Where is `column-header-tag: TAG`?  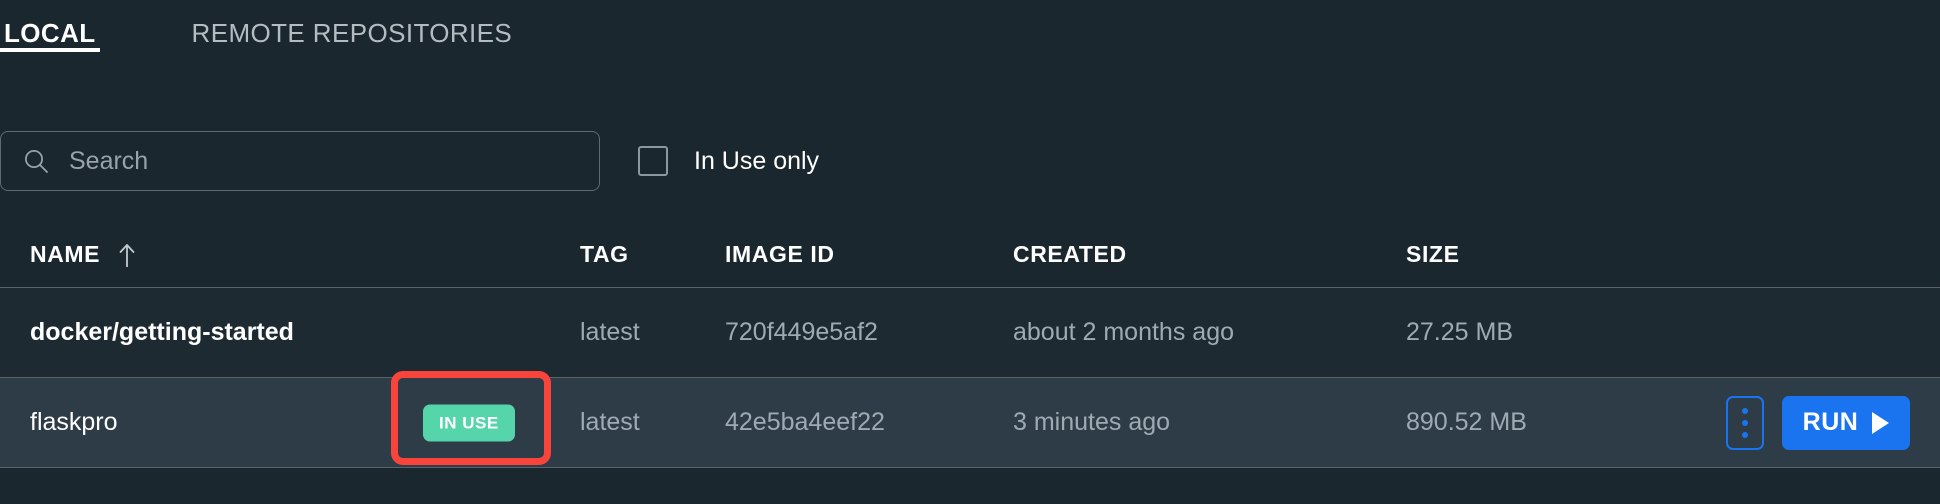
column-header-tag: TAG is located at coordinates (652, 254).